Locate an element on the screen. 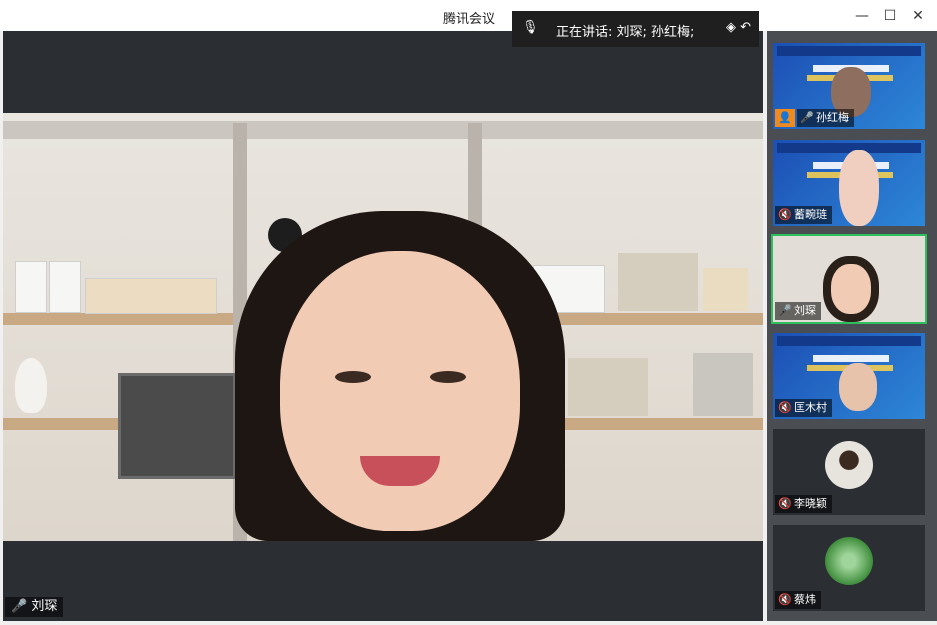 This screenshot has width=937, height=625. participant-name: 李晓颖 is located at coordinates (810, 503).